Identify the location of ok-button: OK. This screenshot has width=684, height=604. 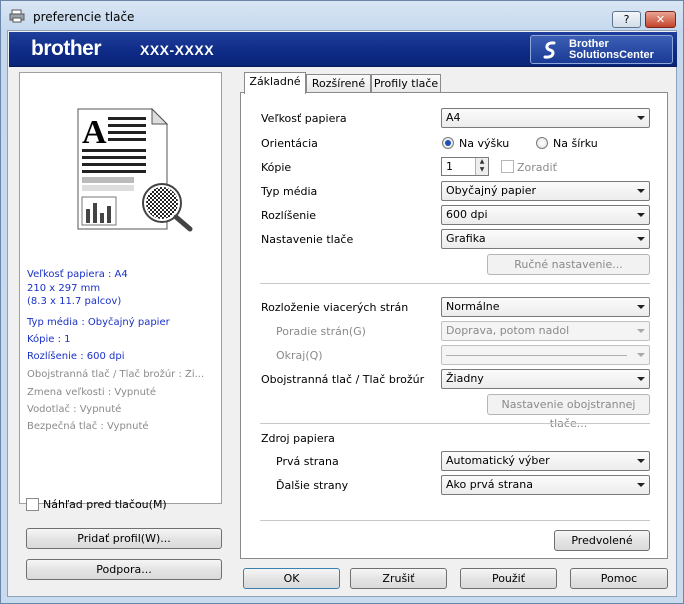
(291, 578).